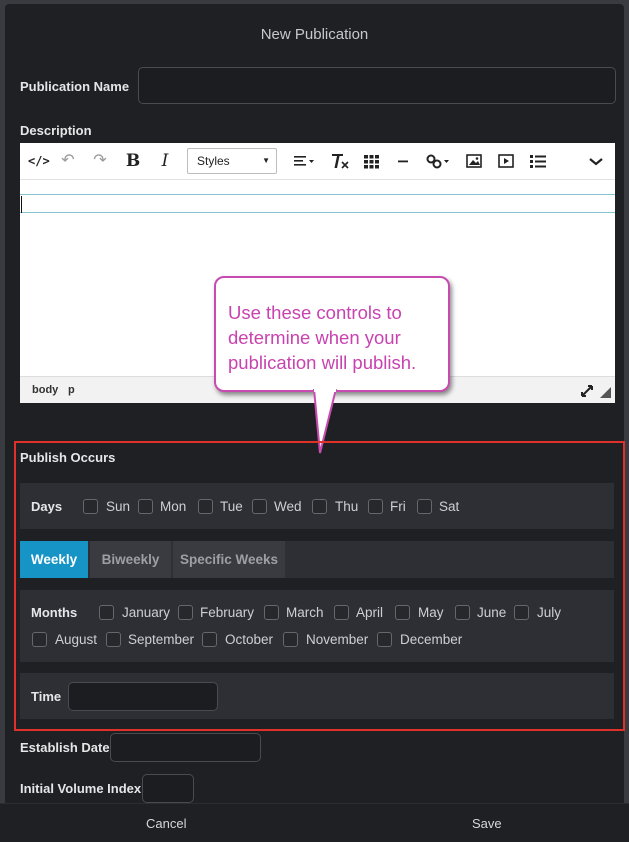  I want to click on day-label-sat: Sat, so click(449, 506).